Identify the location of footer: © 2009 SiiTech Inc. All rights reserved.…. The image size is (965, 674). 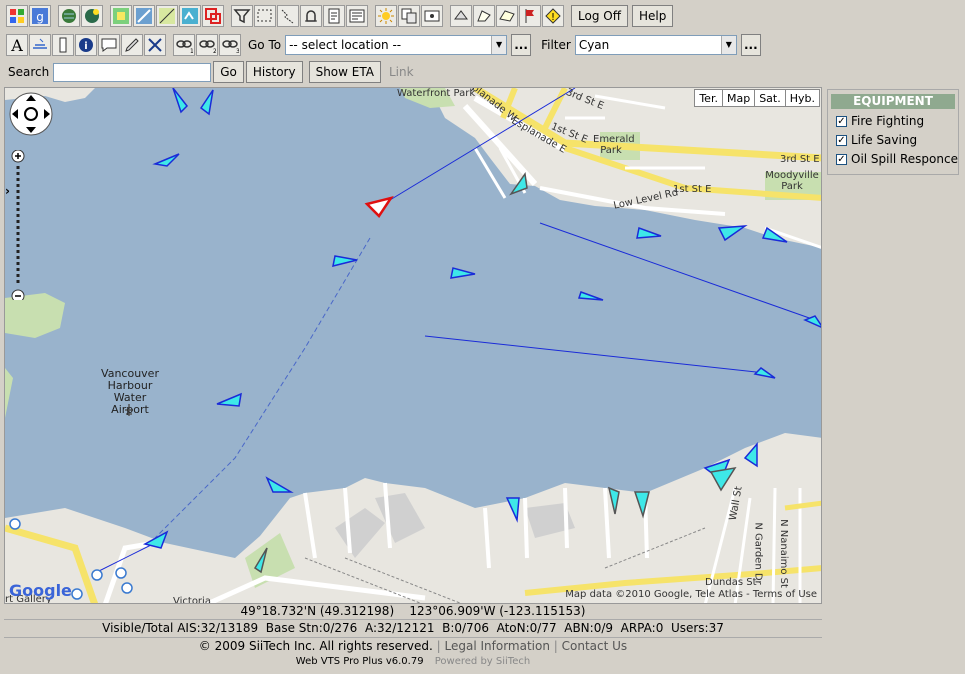
(413, 646).